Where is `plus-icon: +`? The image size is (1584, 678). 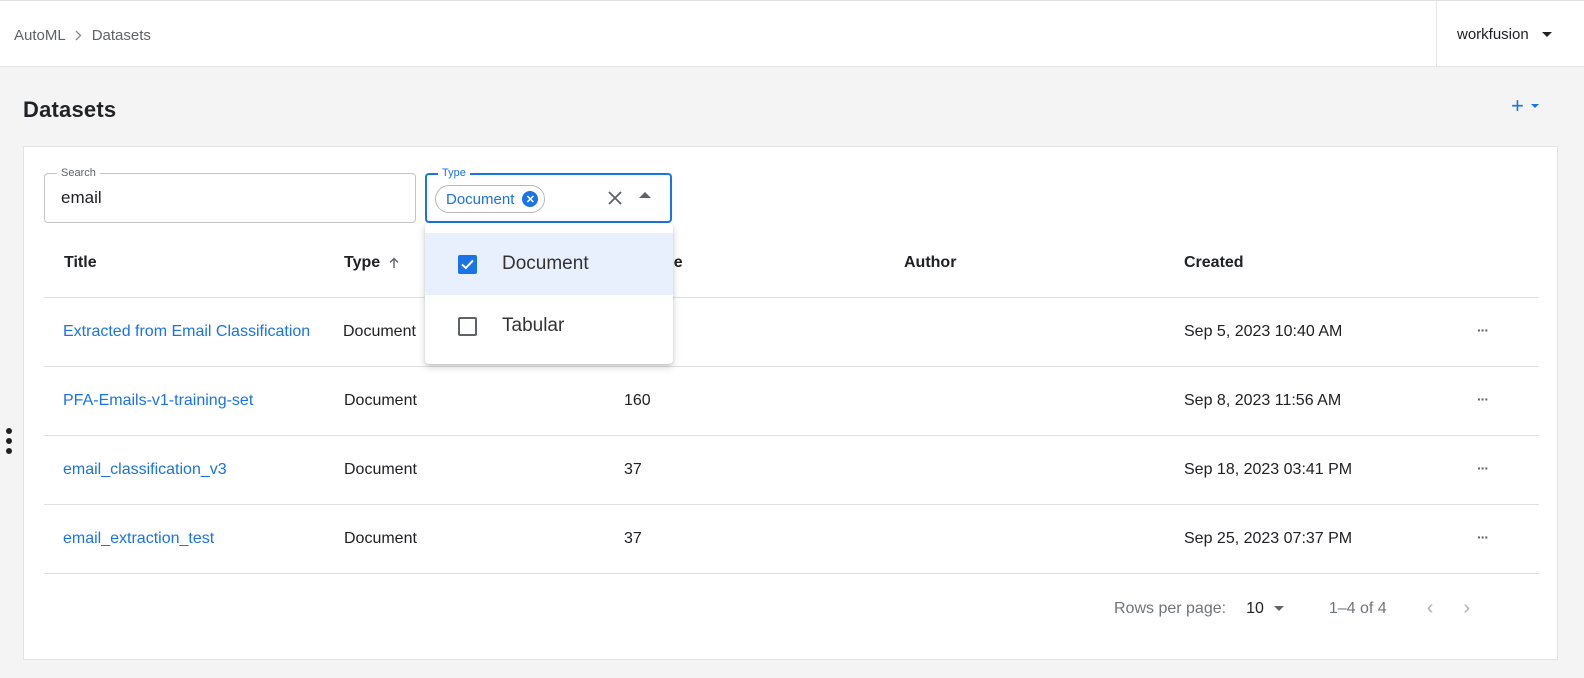
plus-icon: + is located at coordinates (1517, 105).